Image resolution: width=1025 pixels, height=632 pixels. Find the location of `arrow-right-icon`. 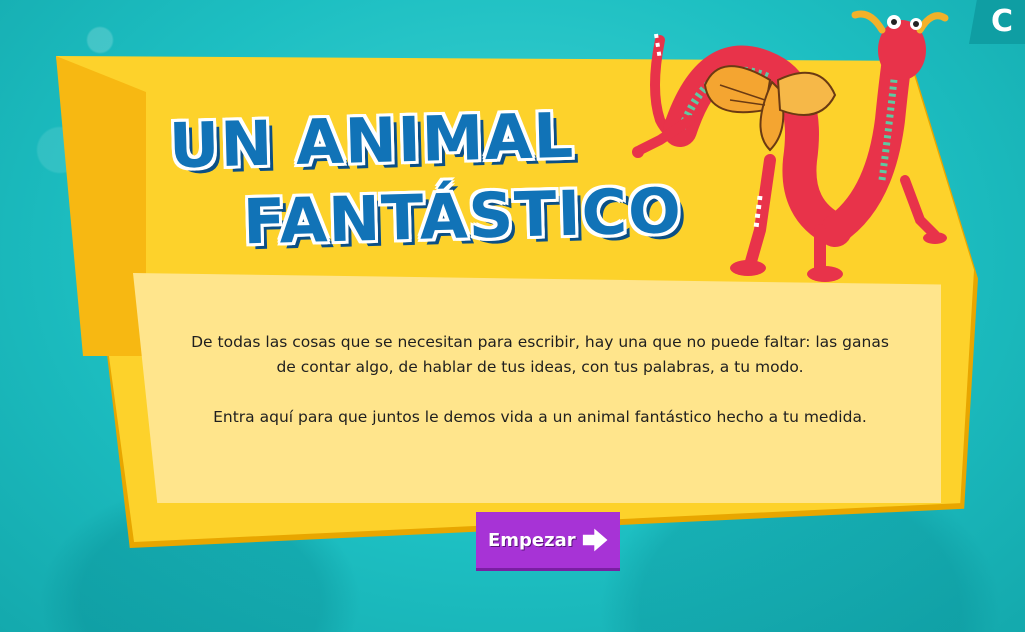

arrow-right-icon is located at coordinates (595, 540).